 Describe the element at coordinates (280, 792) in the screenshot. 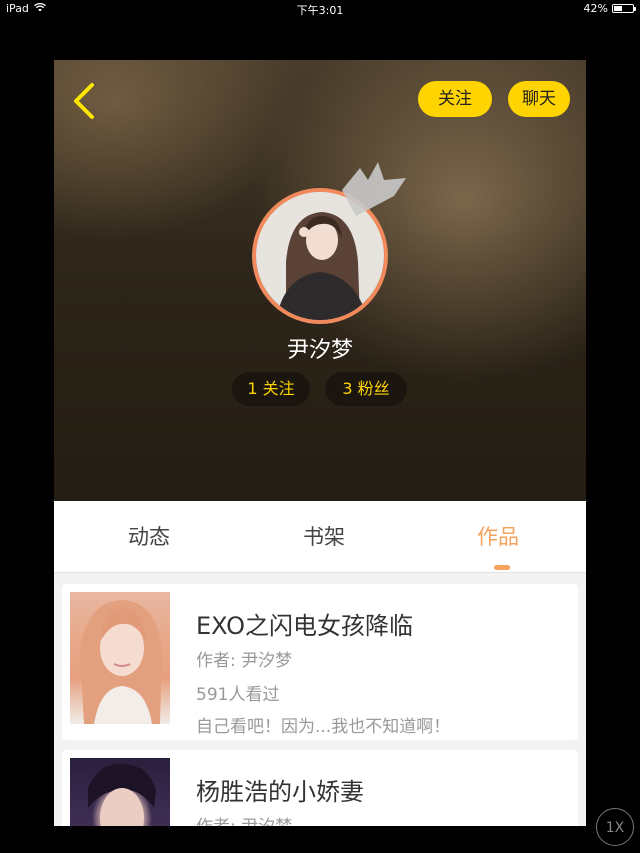

I see `work-title: 杨胜浩的小娇妻` at that location.